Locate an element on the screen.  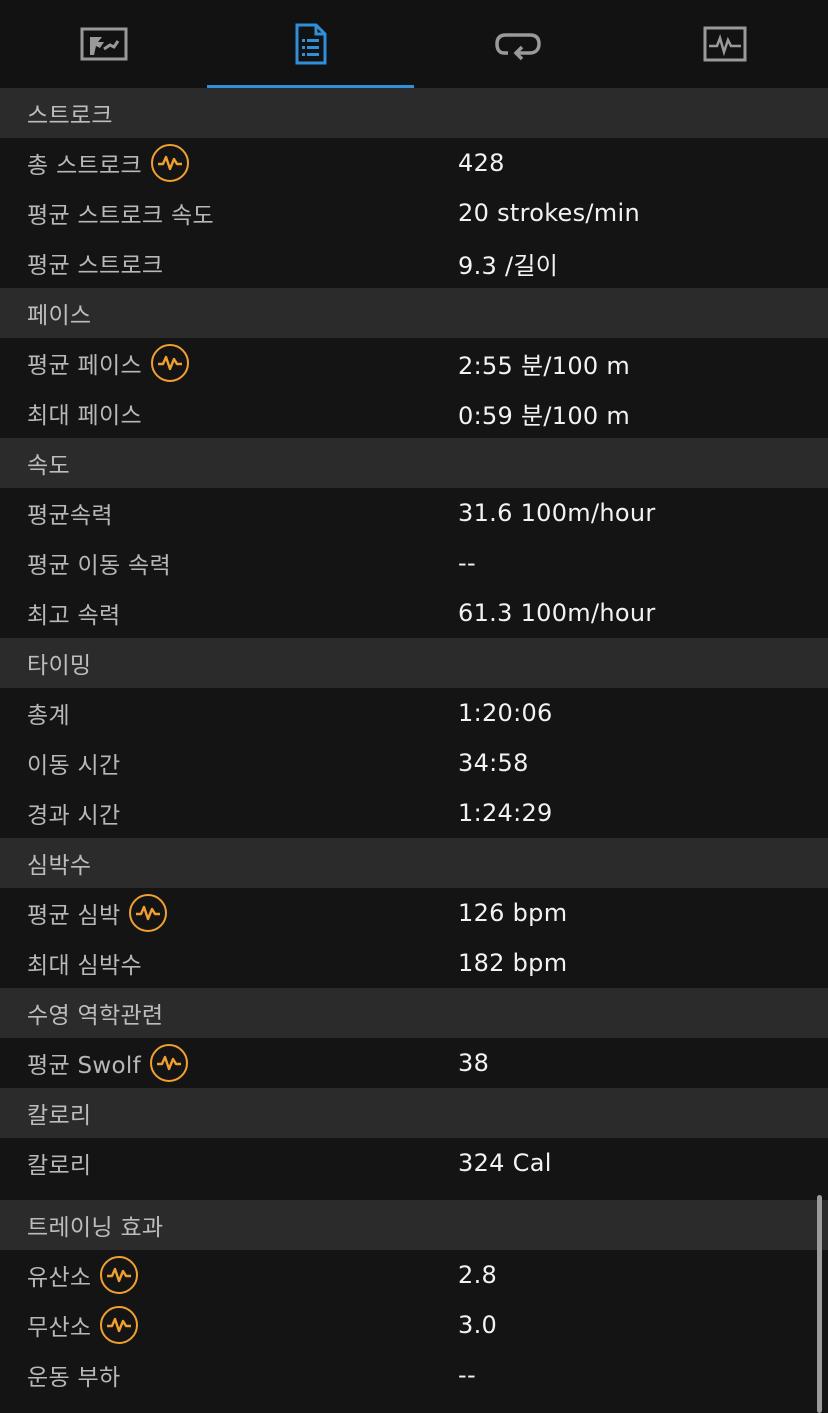
section-header-stroke: 스트로크 is located at coordinates (414, 113).